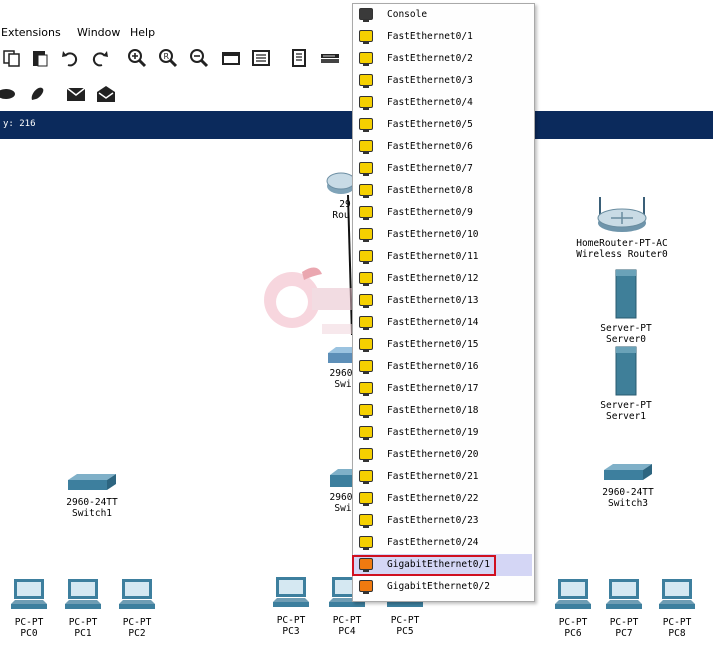  Describe the element at coordinates (199, 58) in the screenshot. I see `zoom-out-icon` at that location.